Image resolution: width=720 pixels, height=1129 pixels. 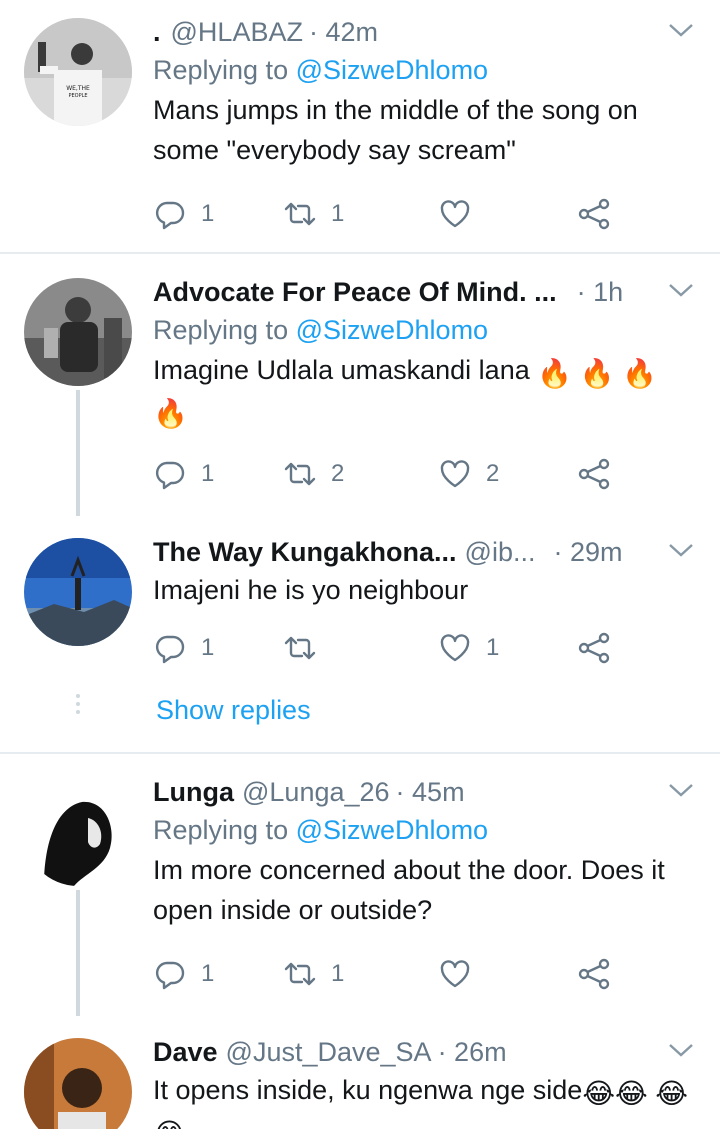 What do you see at coordinates (185, 1052) in the screenshot?
I see `display-name: Dave` at bounding box center [185, 1052].